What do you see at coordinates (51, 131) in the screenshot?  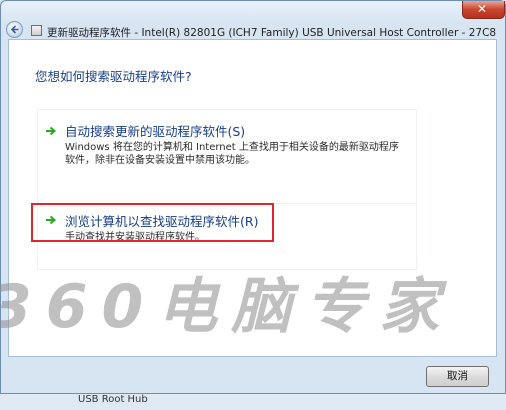 I see `green-arrow-icon` at bounding box center [51, 131].